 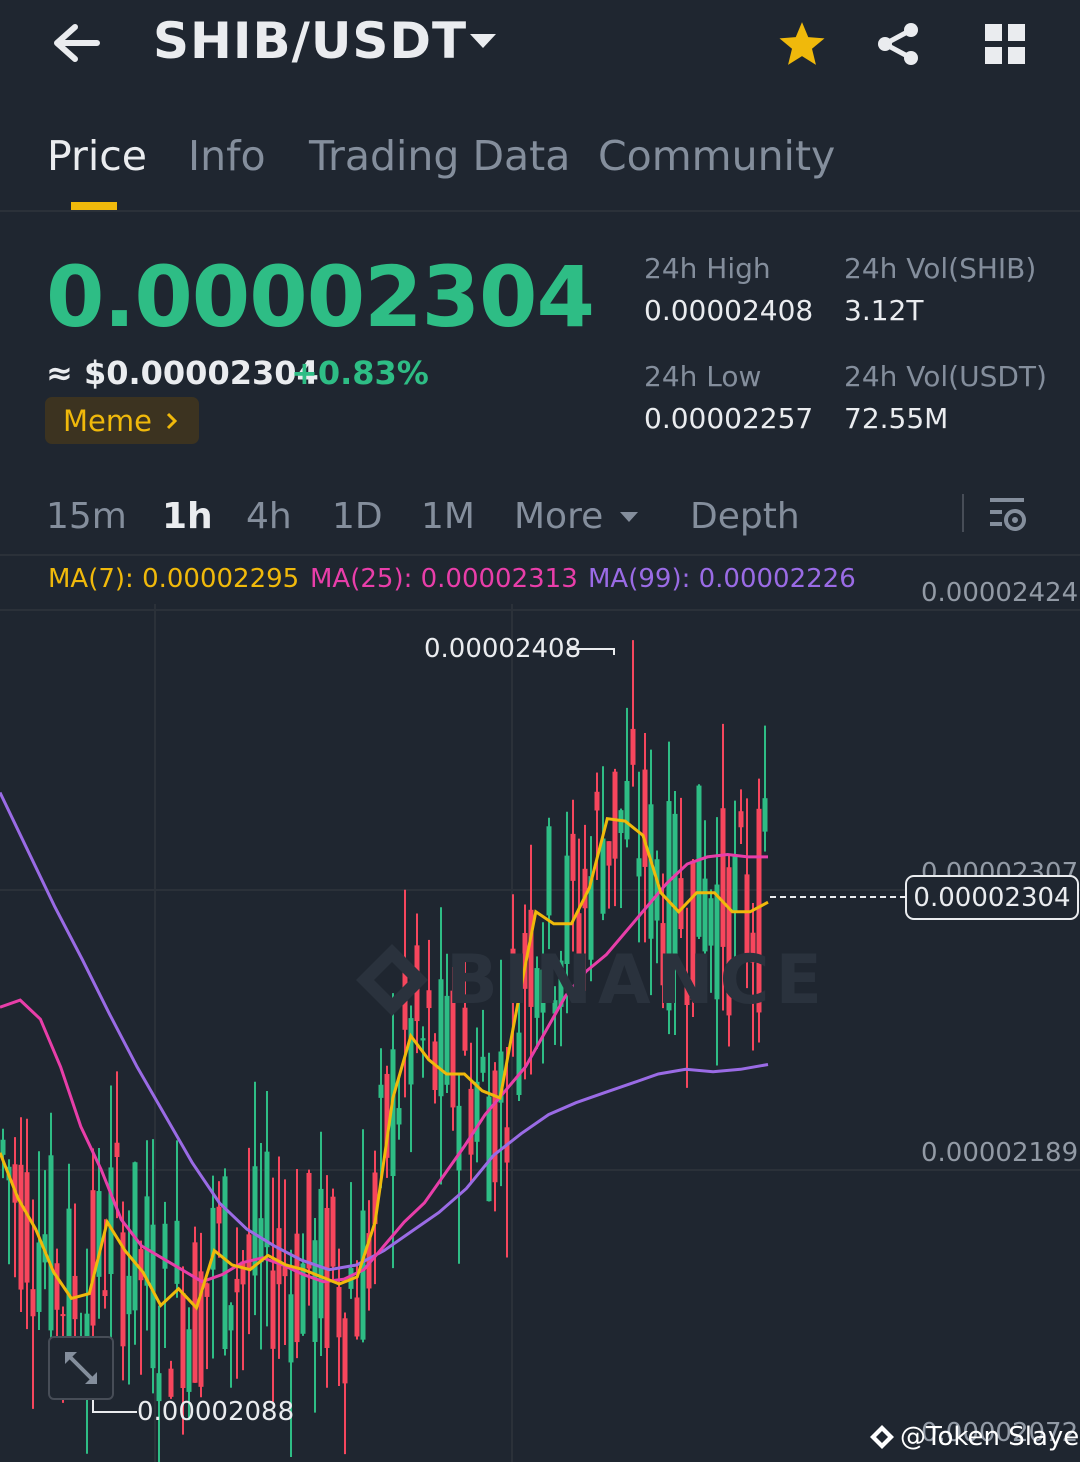 What do you see at coordinates (716, 156) in the screenshot?
I see `tab-community: Community` at bounding box center [716, 156].